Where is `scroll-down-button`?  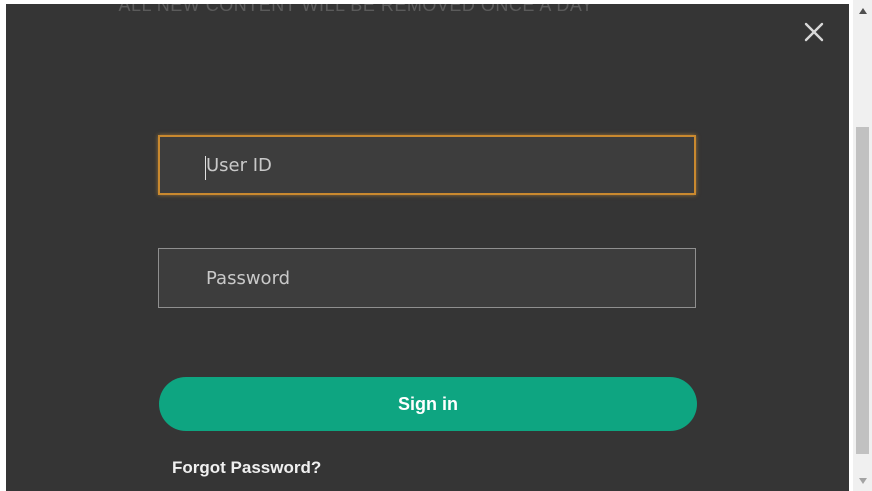 scroll-down-button is located at coordinates (862, 480).